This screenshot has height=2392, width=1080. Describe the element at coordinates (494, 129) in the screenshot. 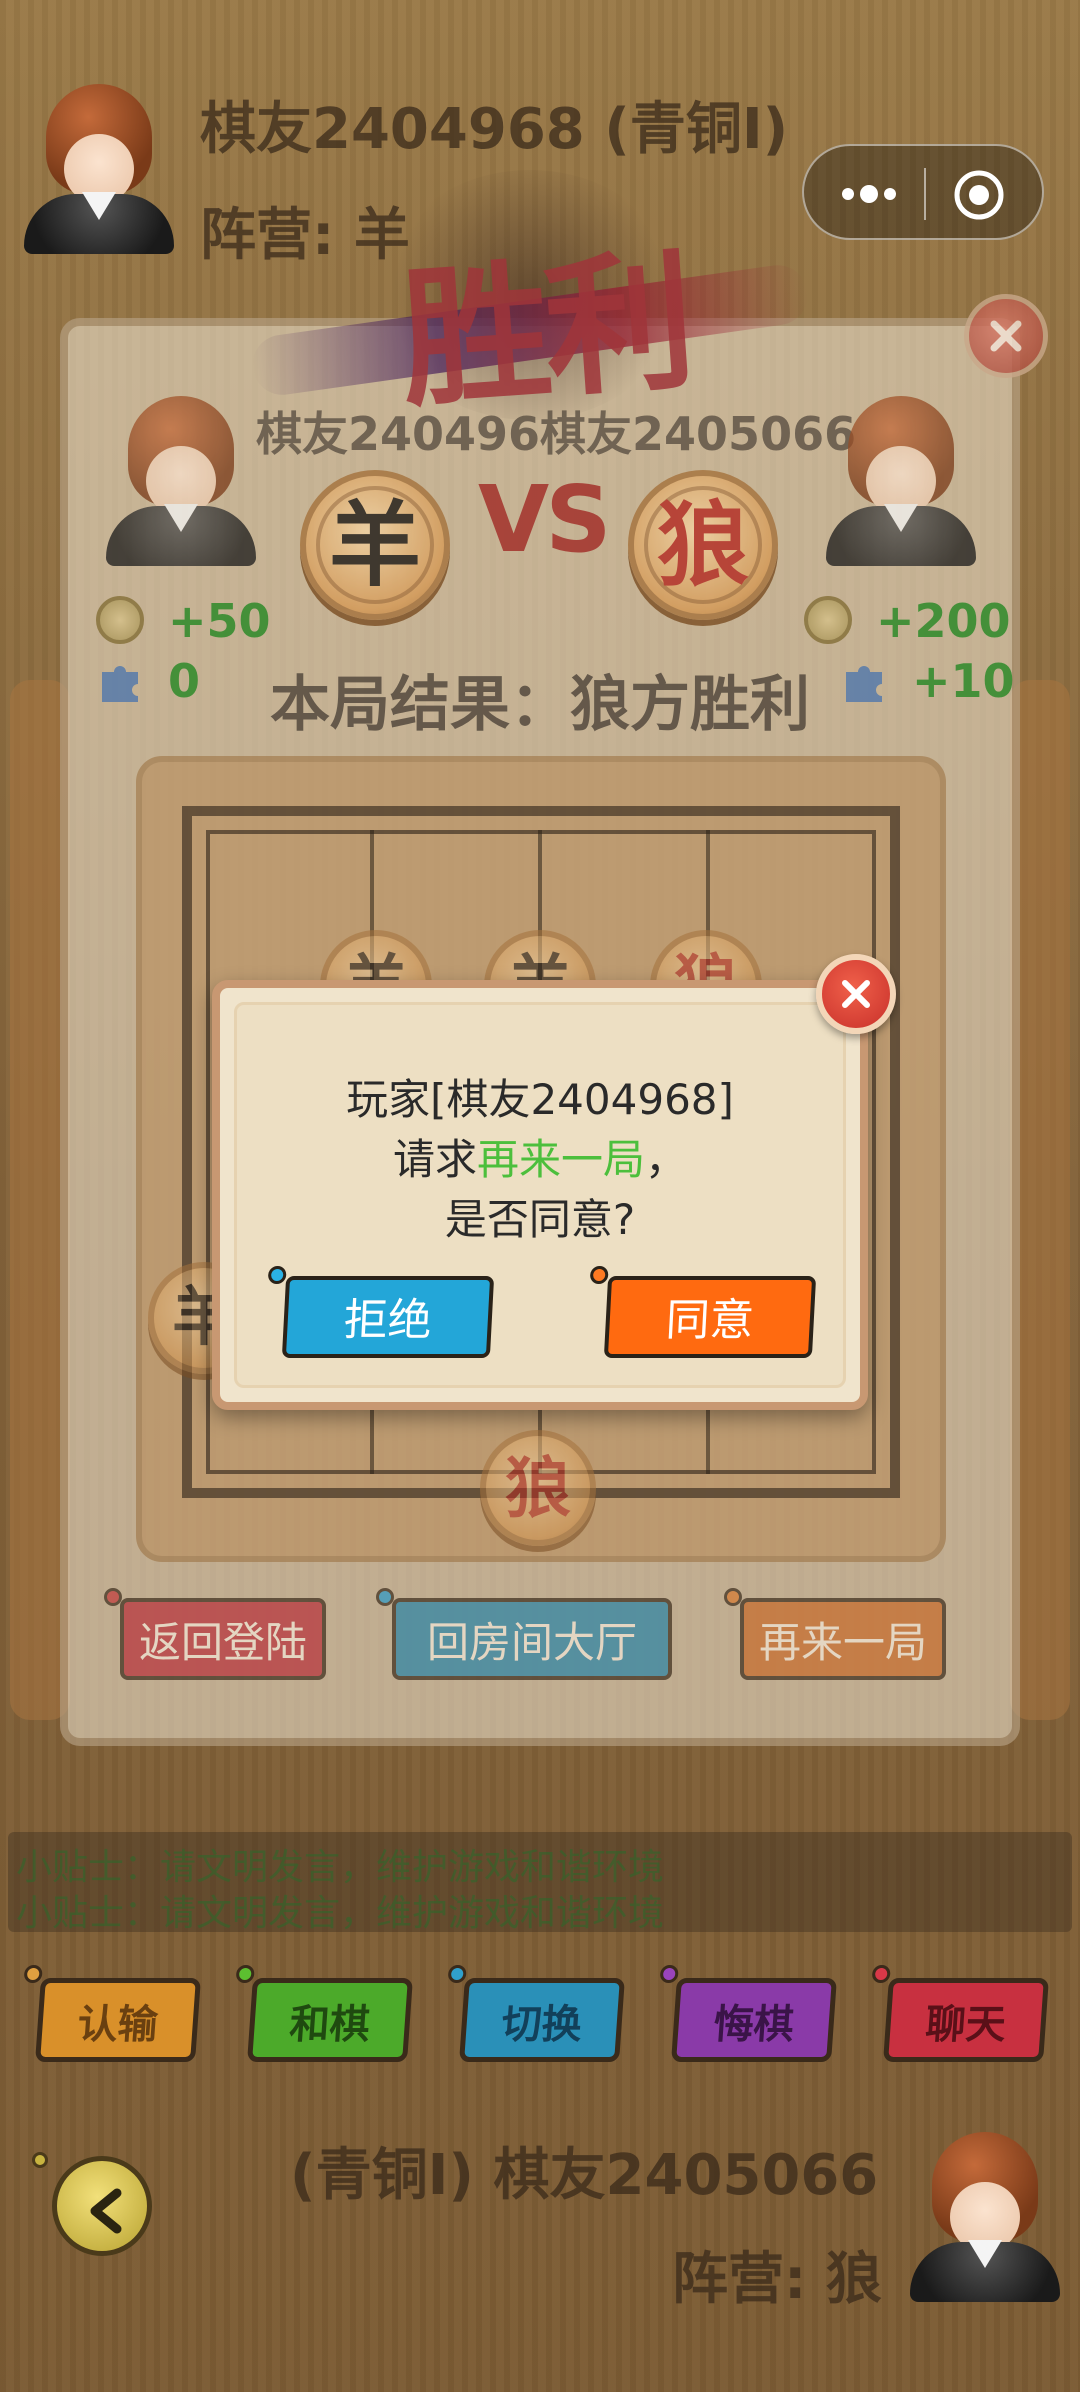

I see `player-name: 棋友2404968 (青铜I)` at that location.